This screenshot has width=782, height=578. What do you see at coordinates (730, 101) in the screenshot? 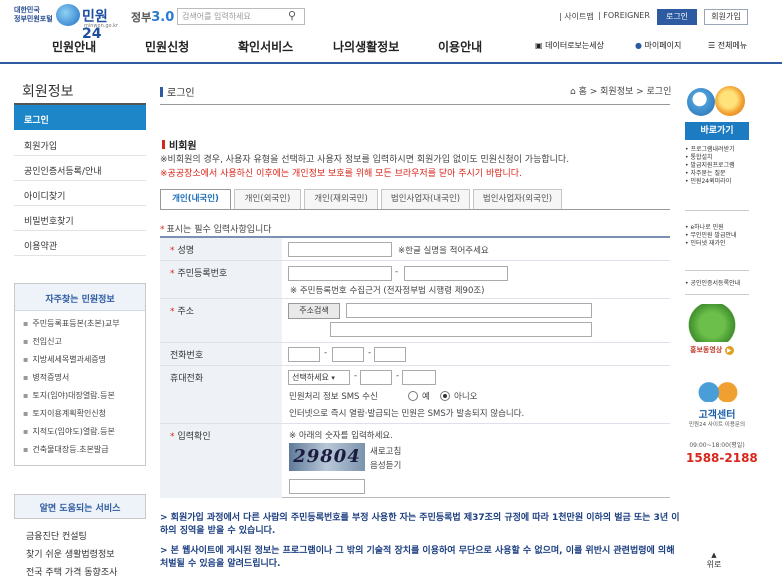
I see `mascot-right-icon` at bounding box center [730, 101].